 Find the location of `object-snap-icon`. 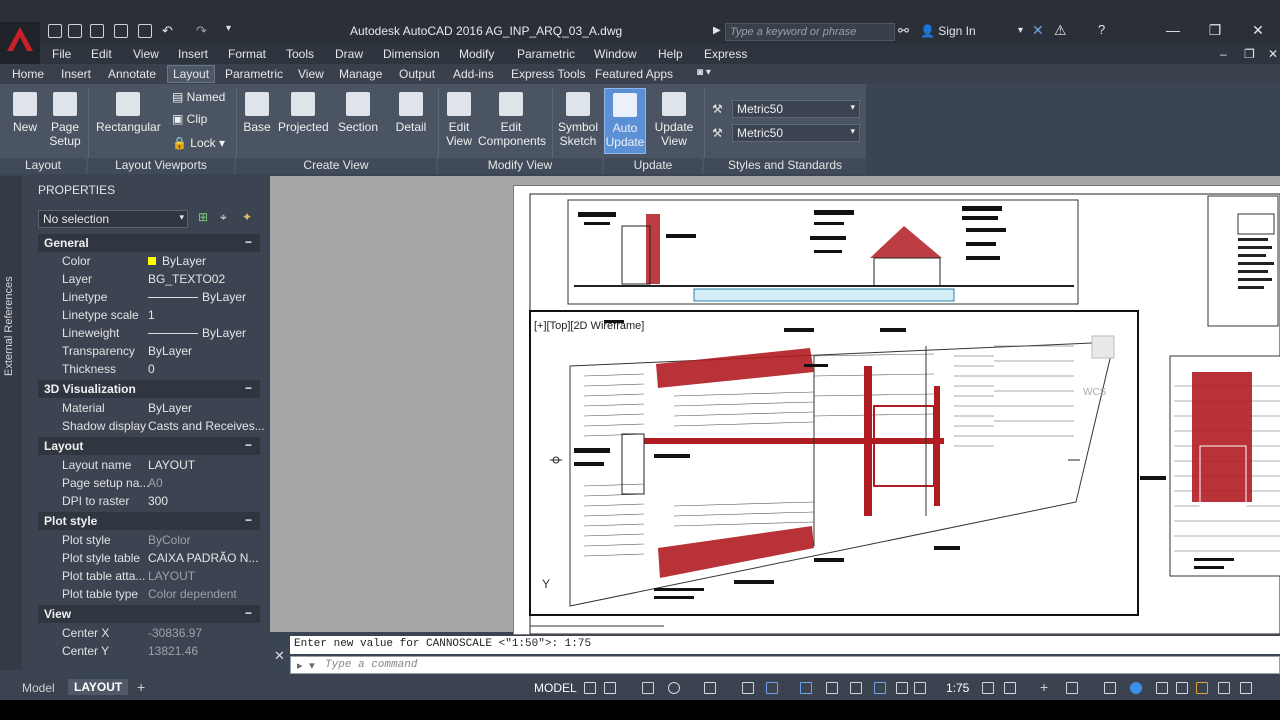

object-snap-icon is located at coordinates (772, 688).